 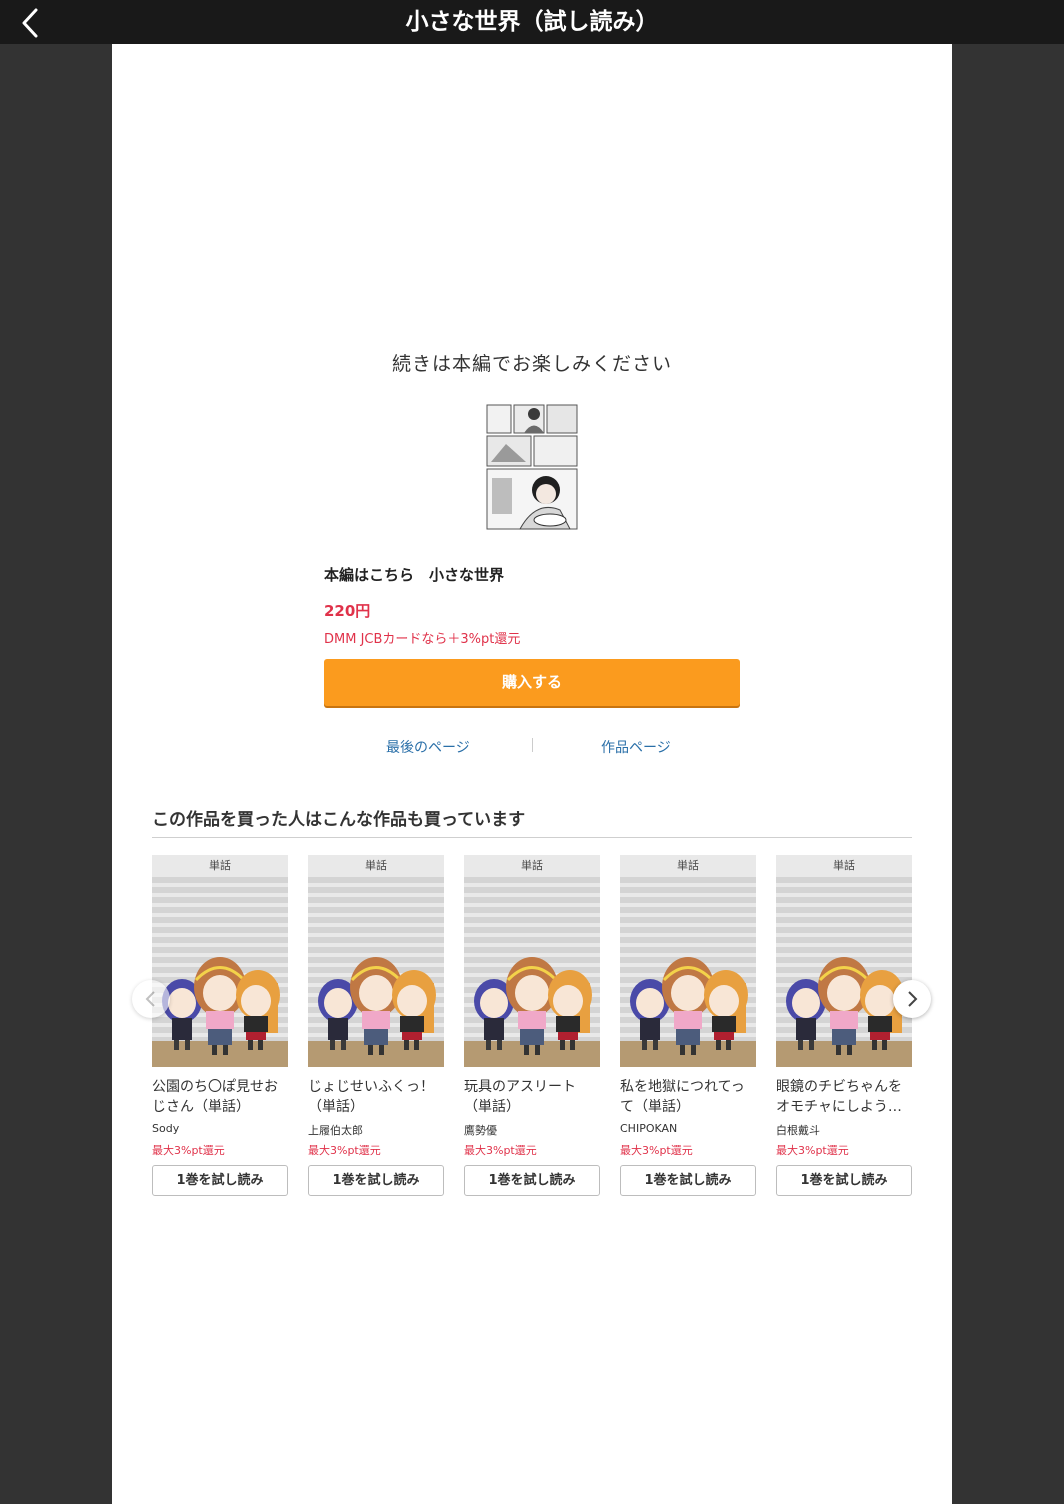 I want to click on carousel-prev-button, so click(x=151, y=999).